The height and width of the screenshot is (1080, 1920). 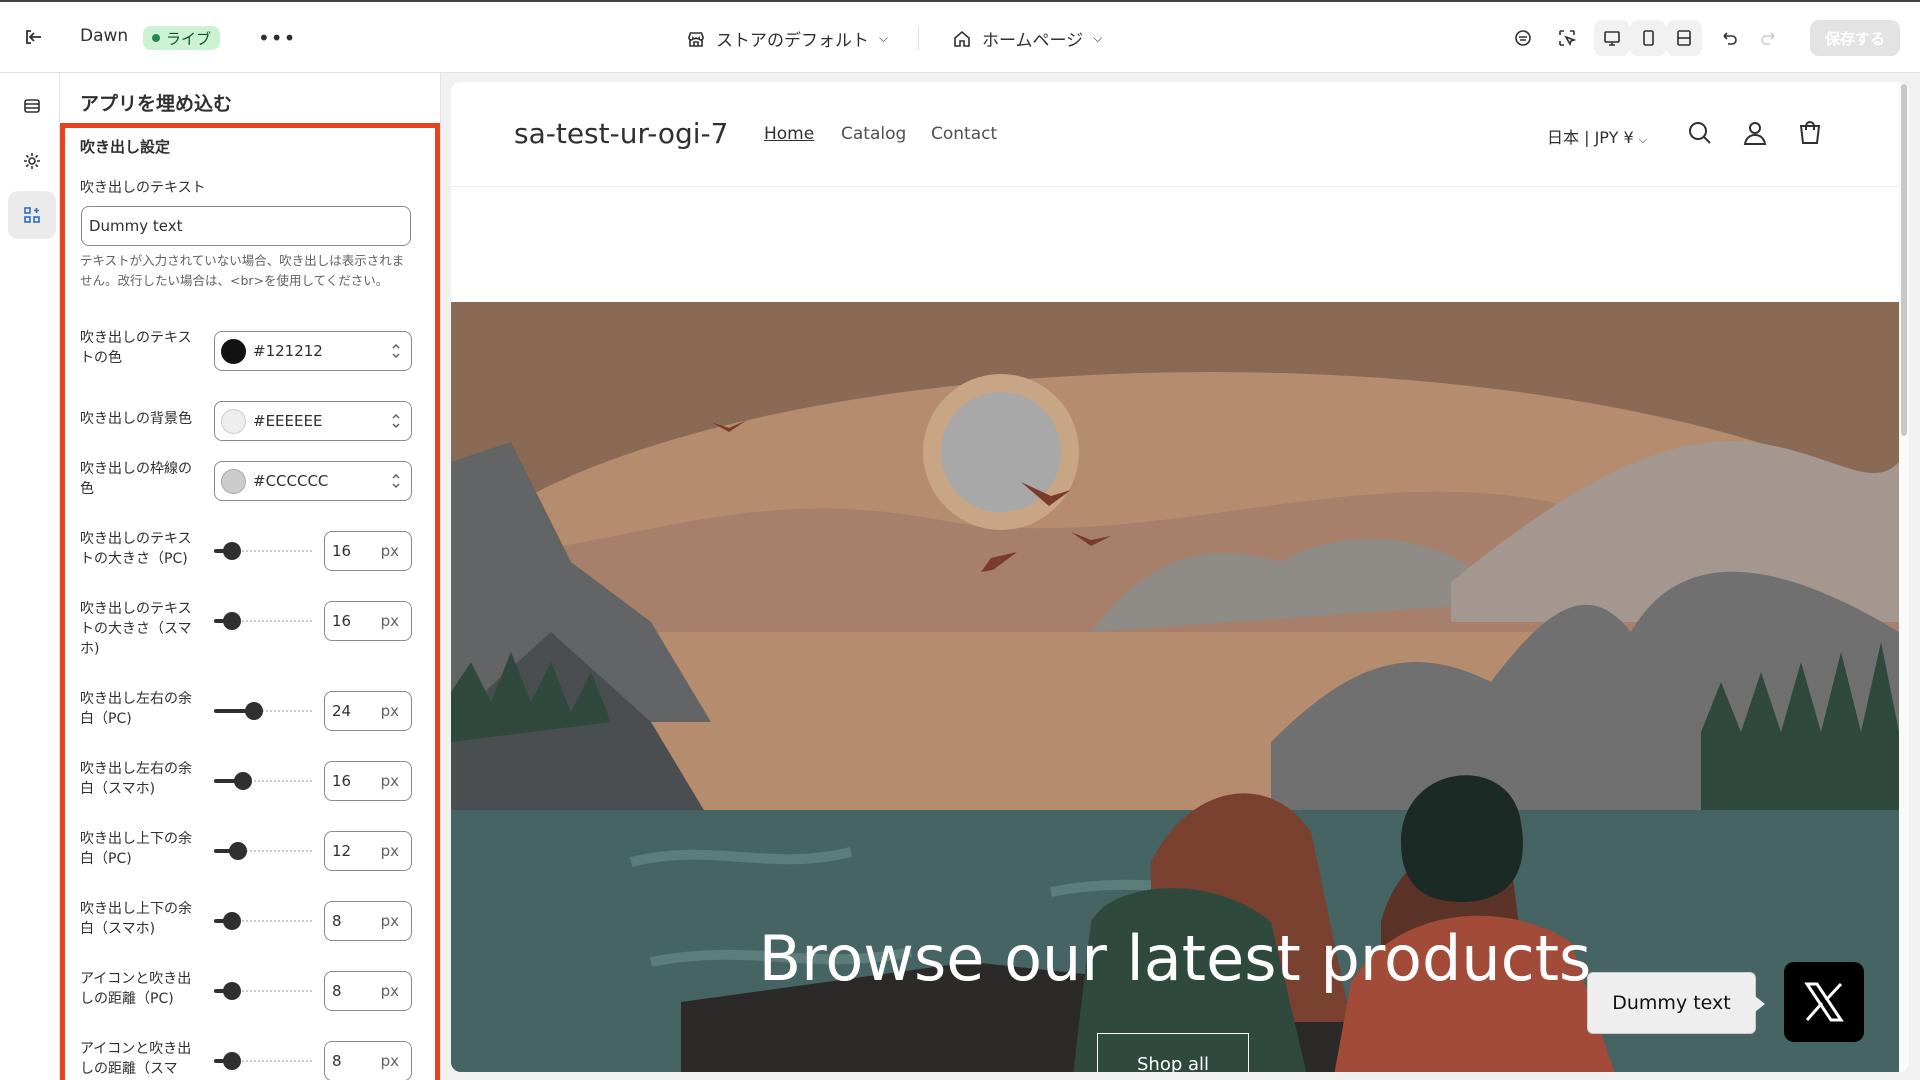 What do you see at coordinates (156, 38) in the screenshot?
I see `live-dot-icon` at bounding box center [156, 38].